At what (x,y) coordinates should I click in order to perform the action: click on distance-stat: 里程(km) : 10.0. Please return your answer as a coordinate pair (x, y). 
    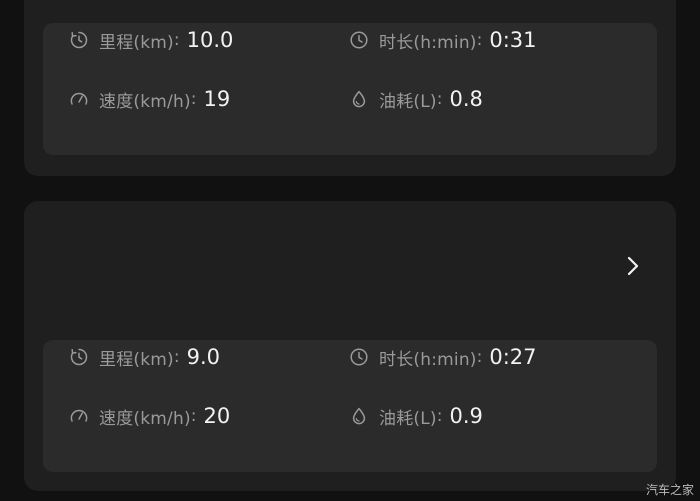
    Looking at the image, I should click on (151, 40).